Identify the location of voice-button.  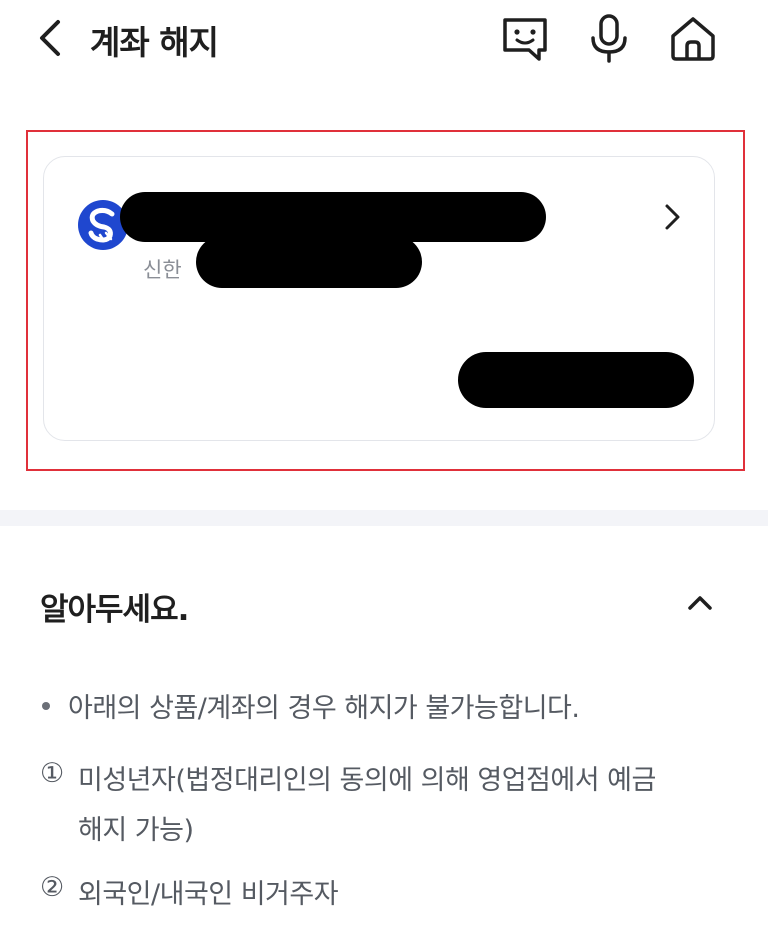
(609, 38).